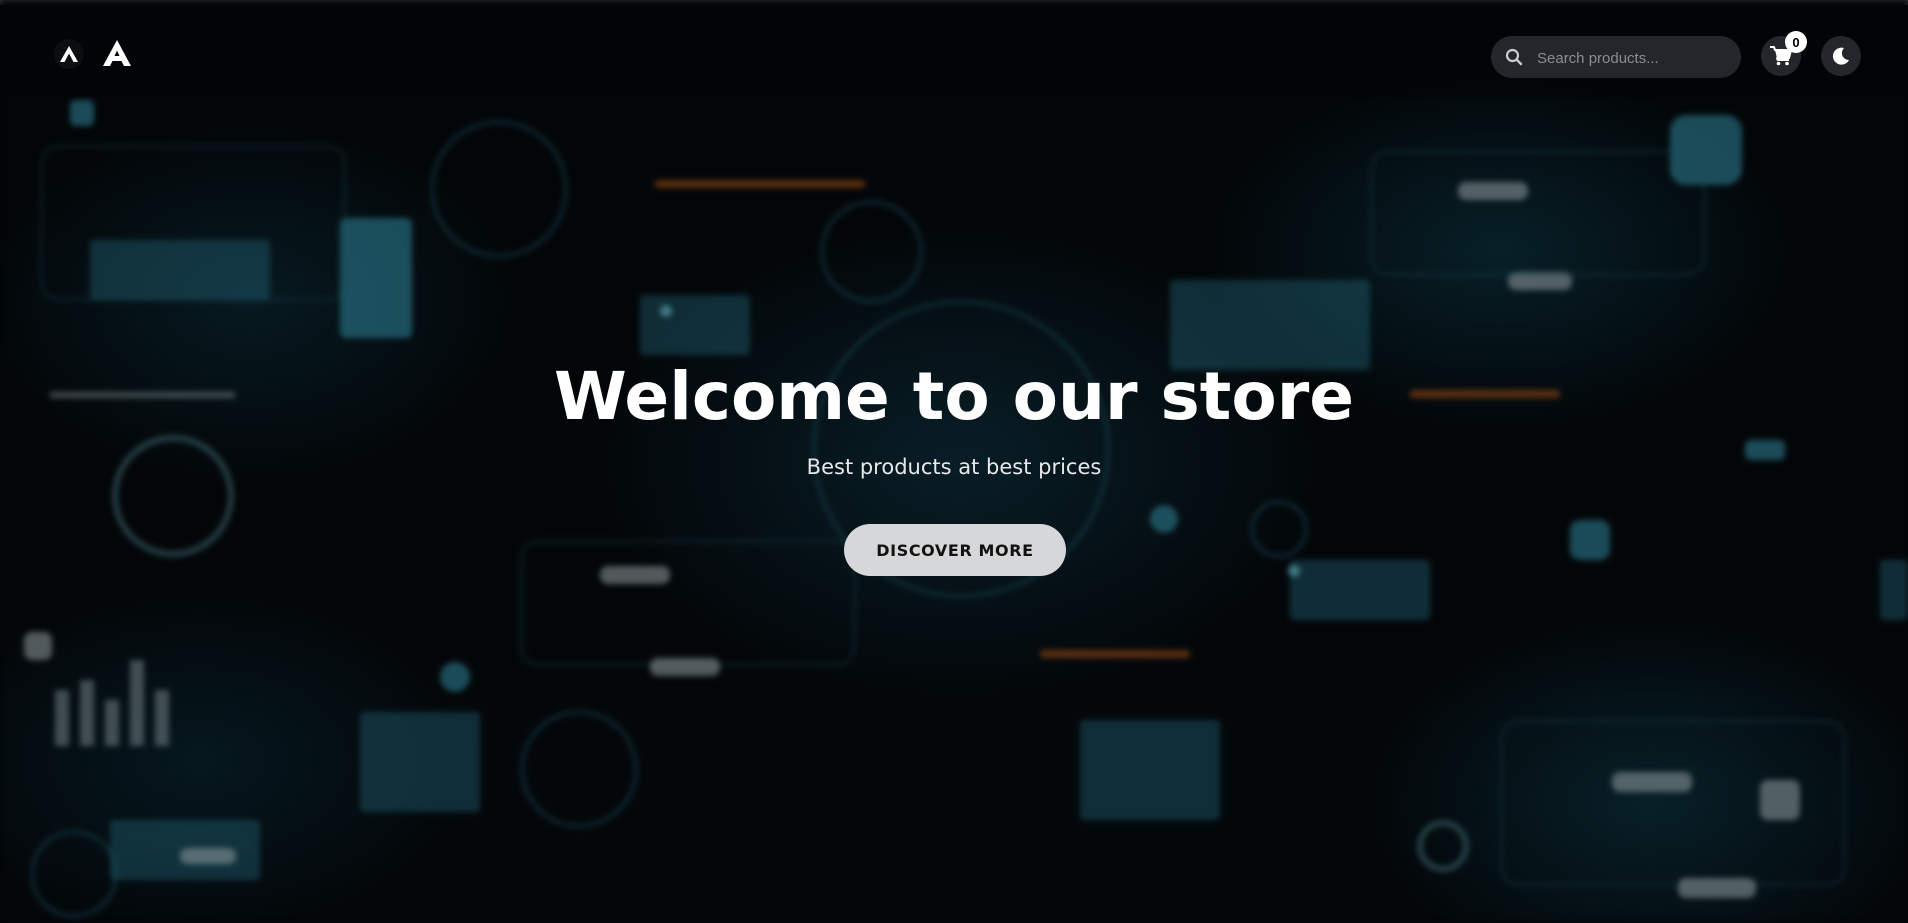 The height and width of the screenshot is (923, 1908). I want to click on logo-mark-large, so click(117, 53).